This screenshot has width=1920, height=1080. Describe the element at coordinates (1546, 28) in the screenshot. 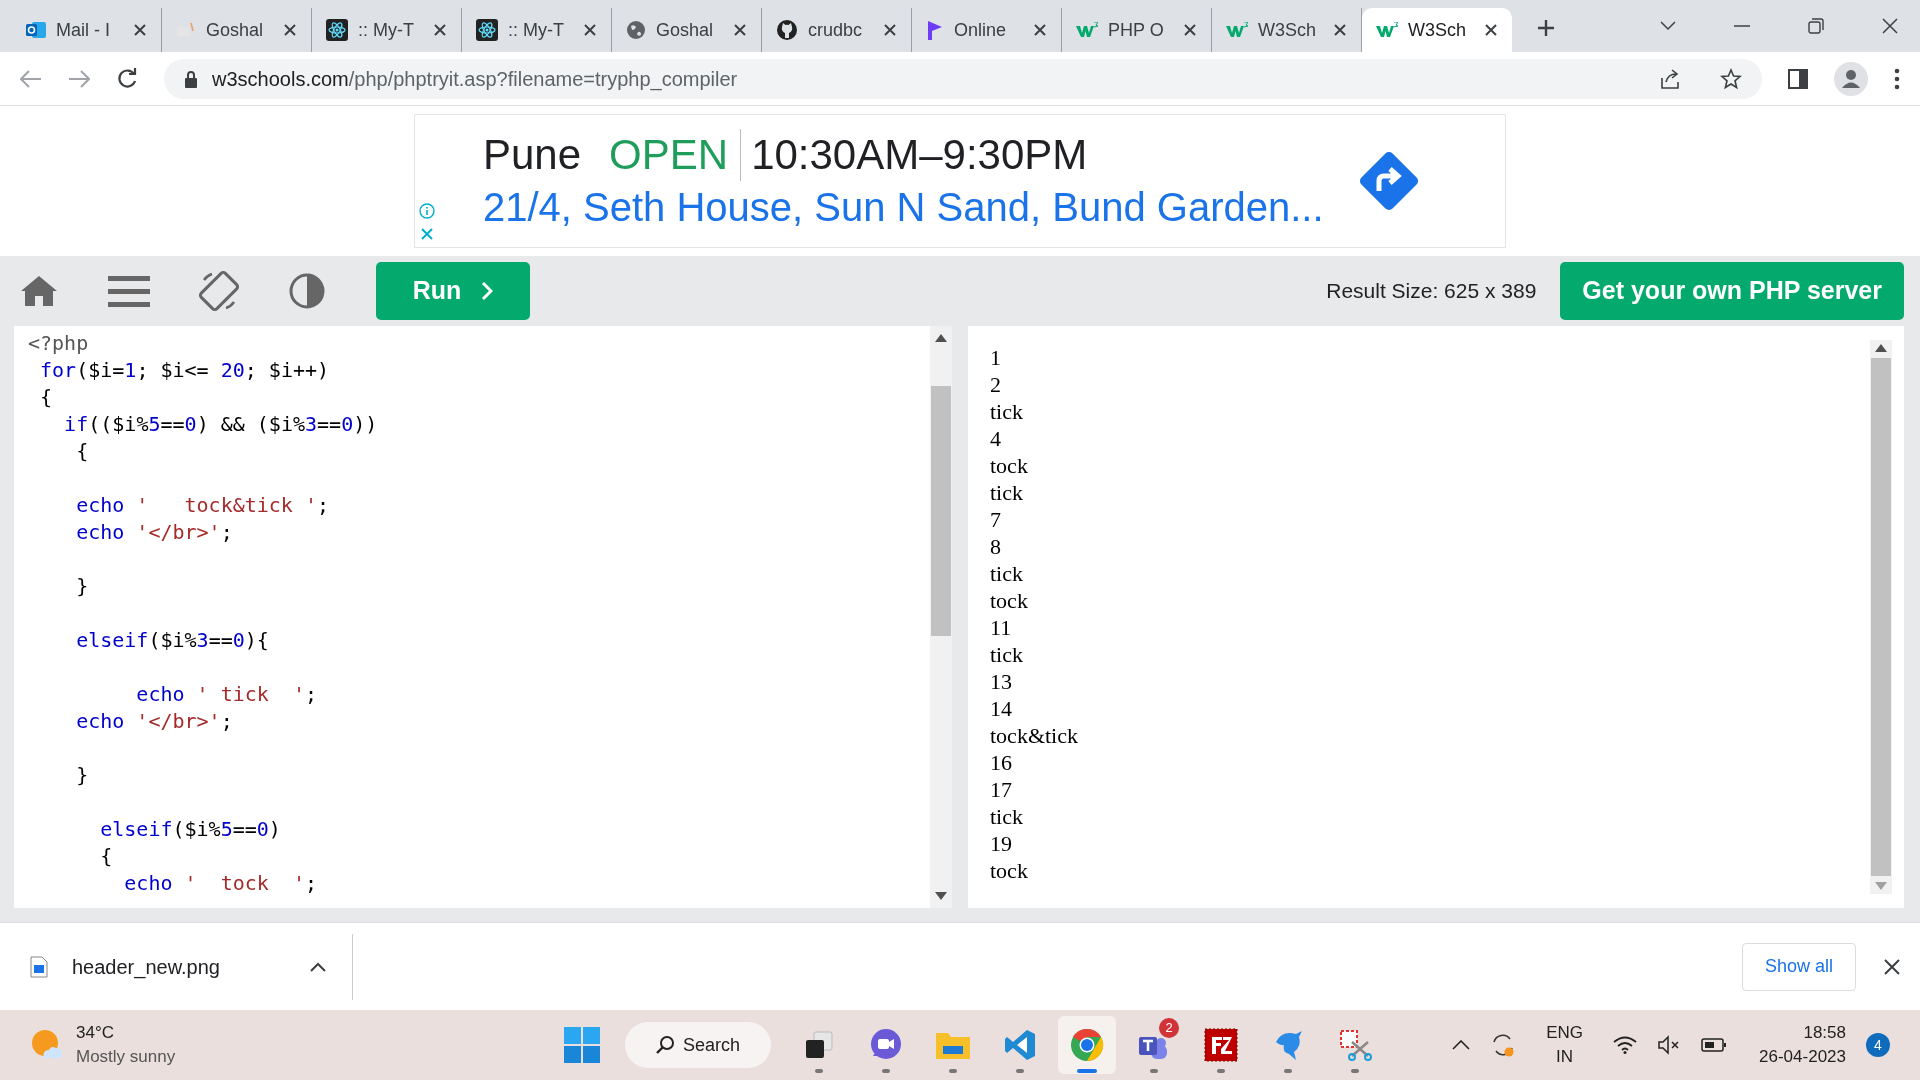

I see `new-tab-icon` at that location.